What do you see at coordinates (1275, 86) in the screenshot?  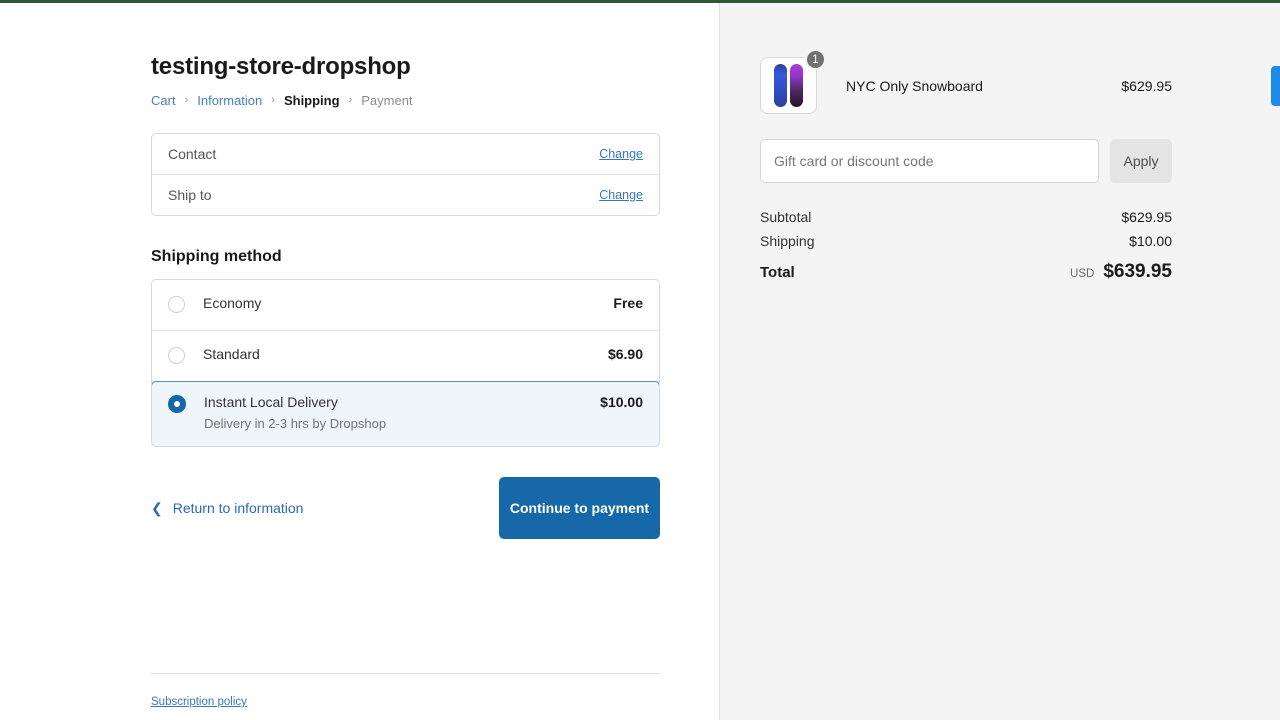 I see `side-panel-handle` at bounding box center [1275, 86].